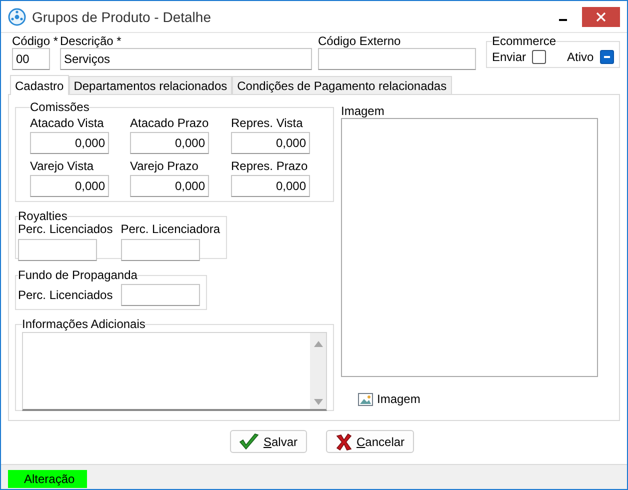 The width and height of the screenshot is (628, 490). What do you see at coordinates (343, 441) in the screenshot?
I see `cross-icon` at bounding box center [343, 441].